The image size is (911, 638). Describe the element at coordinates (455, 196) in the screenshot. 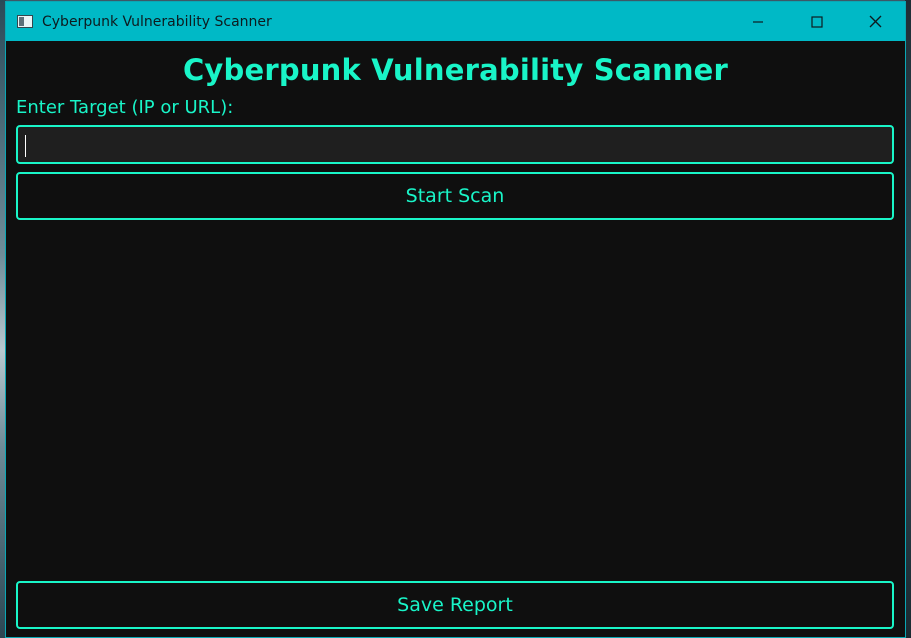

I see `start-scan-button: Start Scan` at that location.